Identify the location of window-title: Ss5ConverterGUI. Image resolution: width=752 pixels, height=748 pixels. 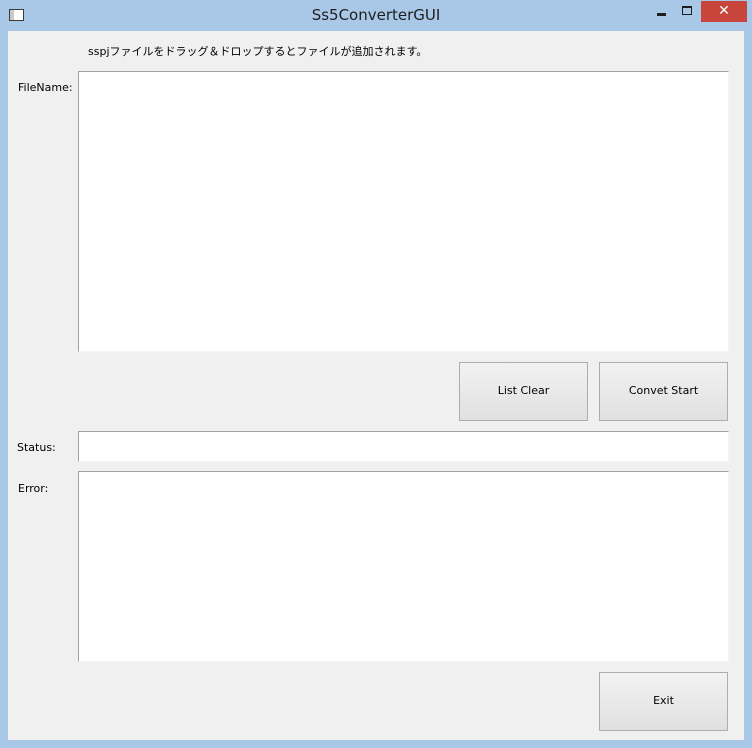
(376, 15).